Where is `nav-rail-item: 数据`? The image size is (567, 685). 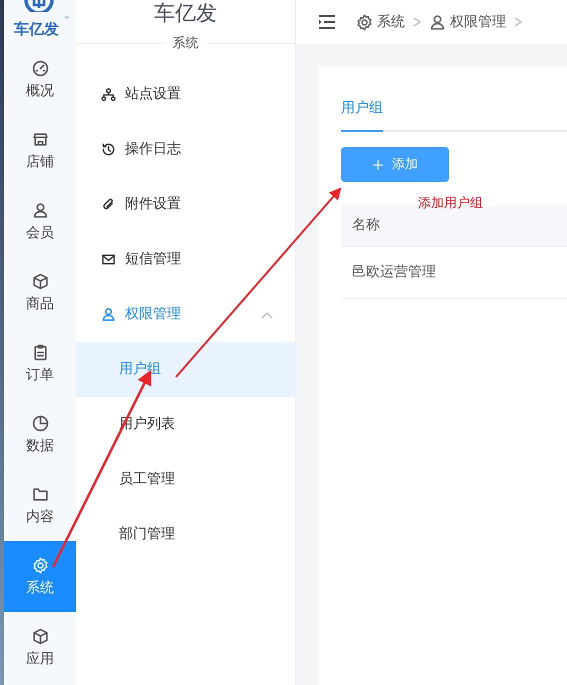 nav-rail-item: 数据 is located at coordinates (40, 434).